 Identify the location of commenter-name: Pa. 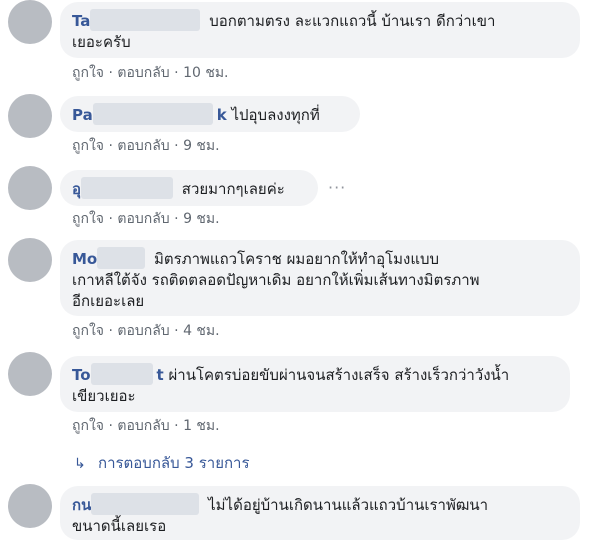
(82, 115).